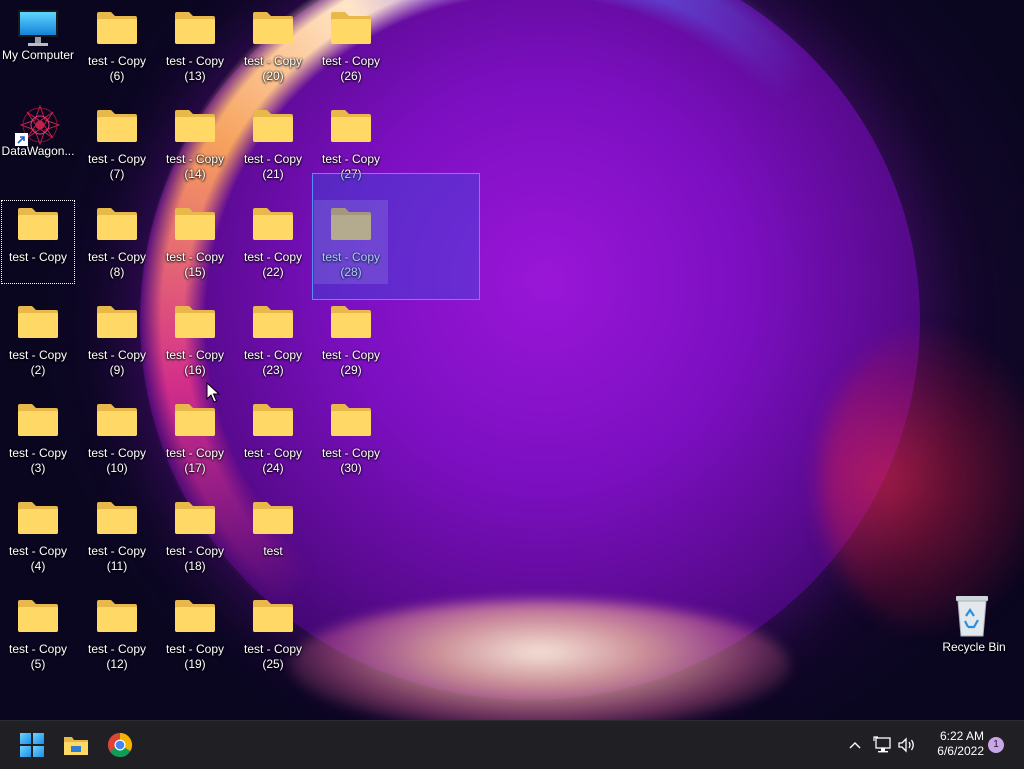  I want to click on desktop-icon-label: My Computer, so click(38, 55).